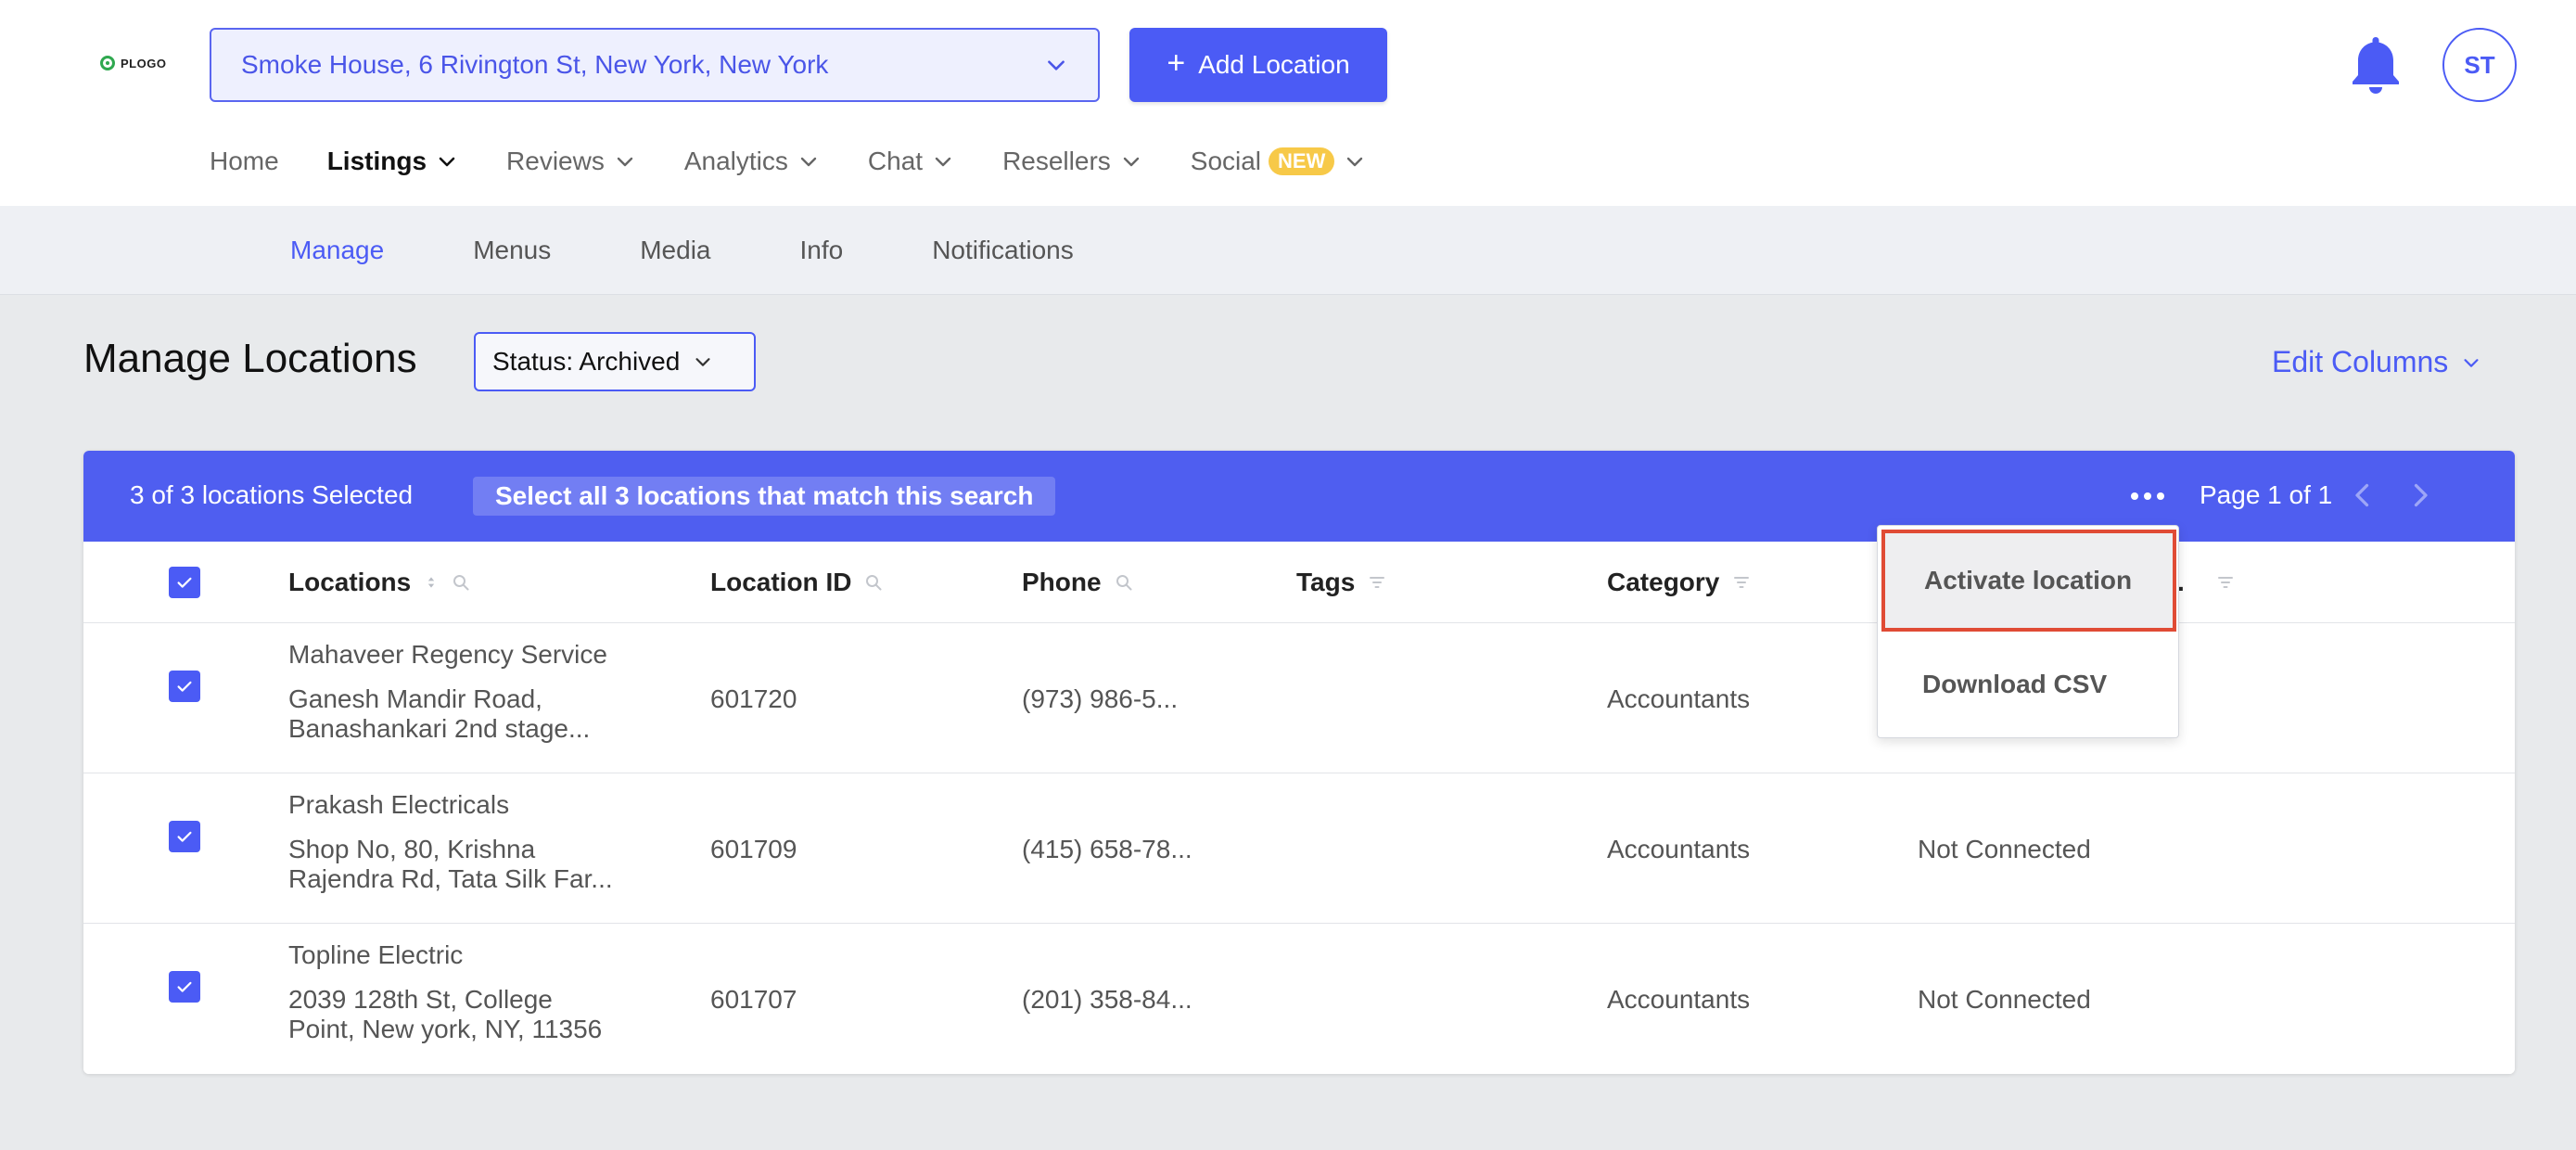  I want to click on nav-chat-label: Chat, so click(896, 161).